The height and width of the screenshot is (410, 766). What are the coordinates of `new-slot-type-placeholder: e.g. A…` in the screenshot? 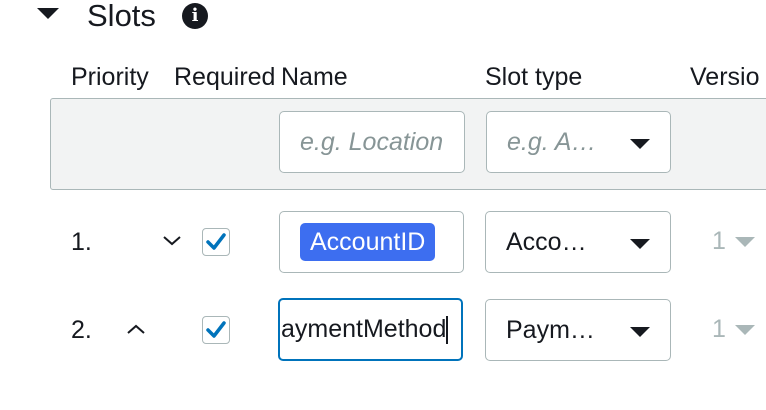 It's located at (552, 142).